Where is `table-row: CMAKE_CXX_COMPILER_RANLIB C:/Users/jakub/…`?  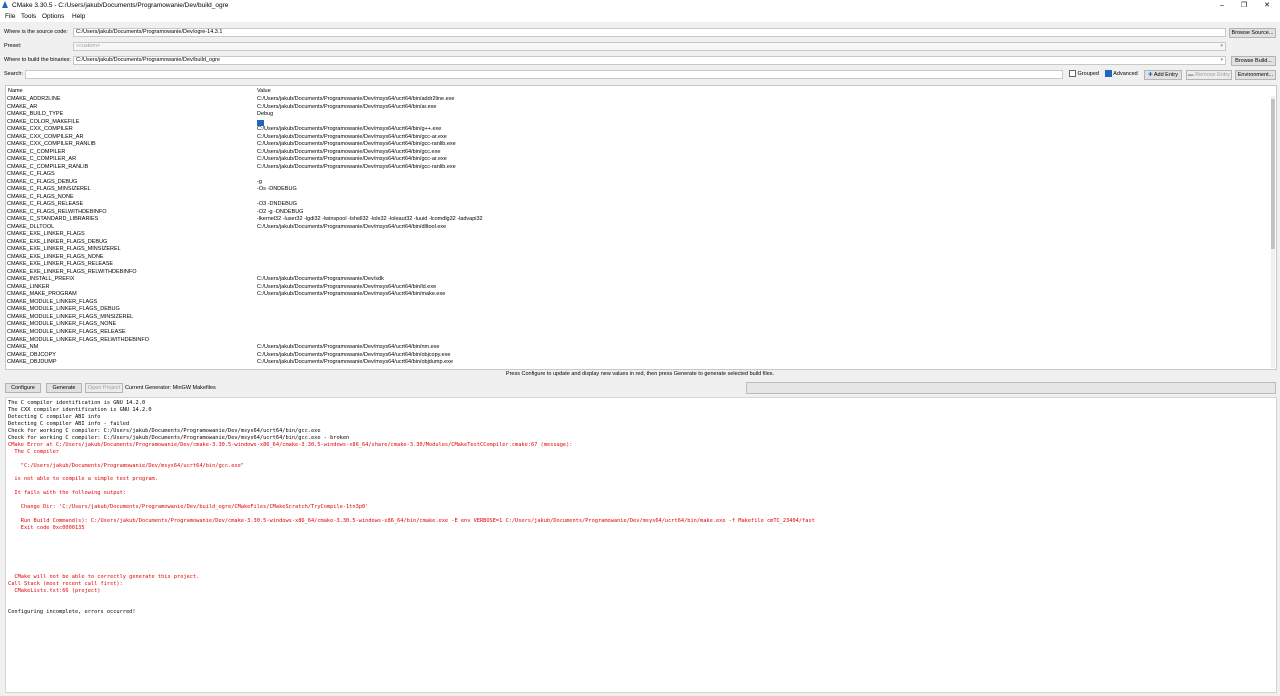
table-row: CMAKE_CXX_COMPILER_RANLIB C:/Users/jakub/… is located at coordinates (638, 145).